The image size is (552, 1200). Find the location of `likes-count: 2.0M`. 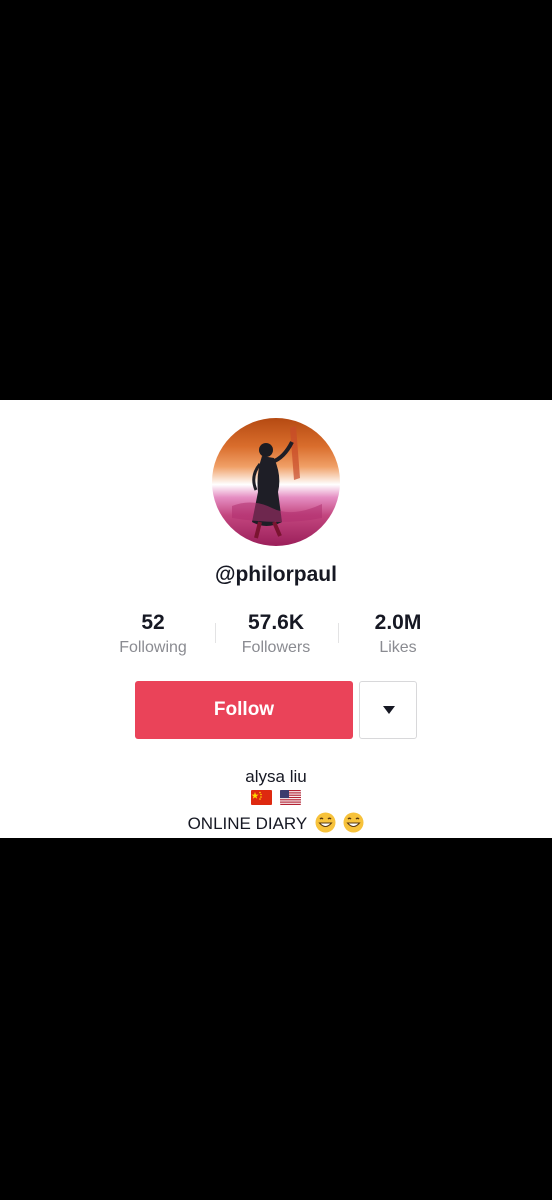

likes-count: 2.0M is located at coordinates (398, 622).